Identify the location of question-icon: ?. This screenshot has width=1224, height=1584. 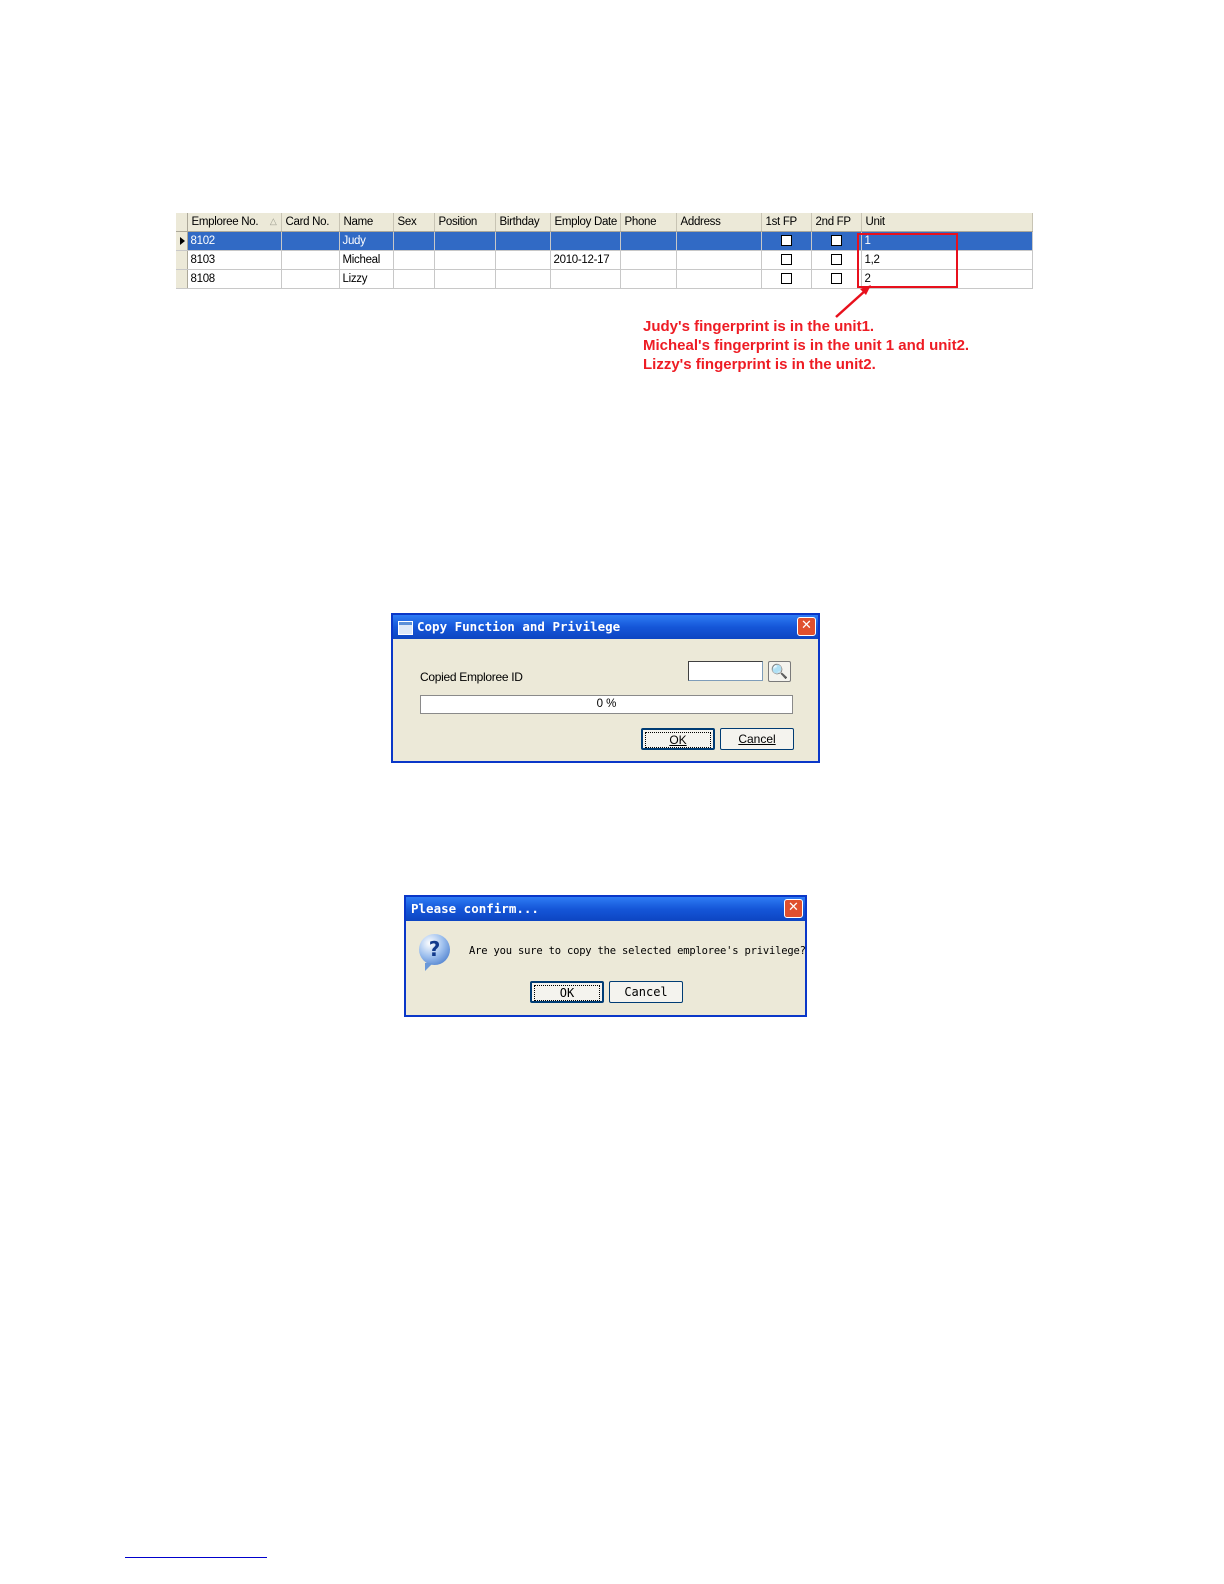
(434, 952).